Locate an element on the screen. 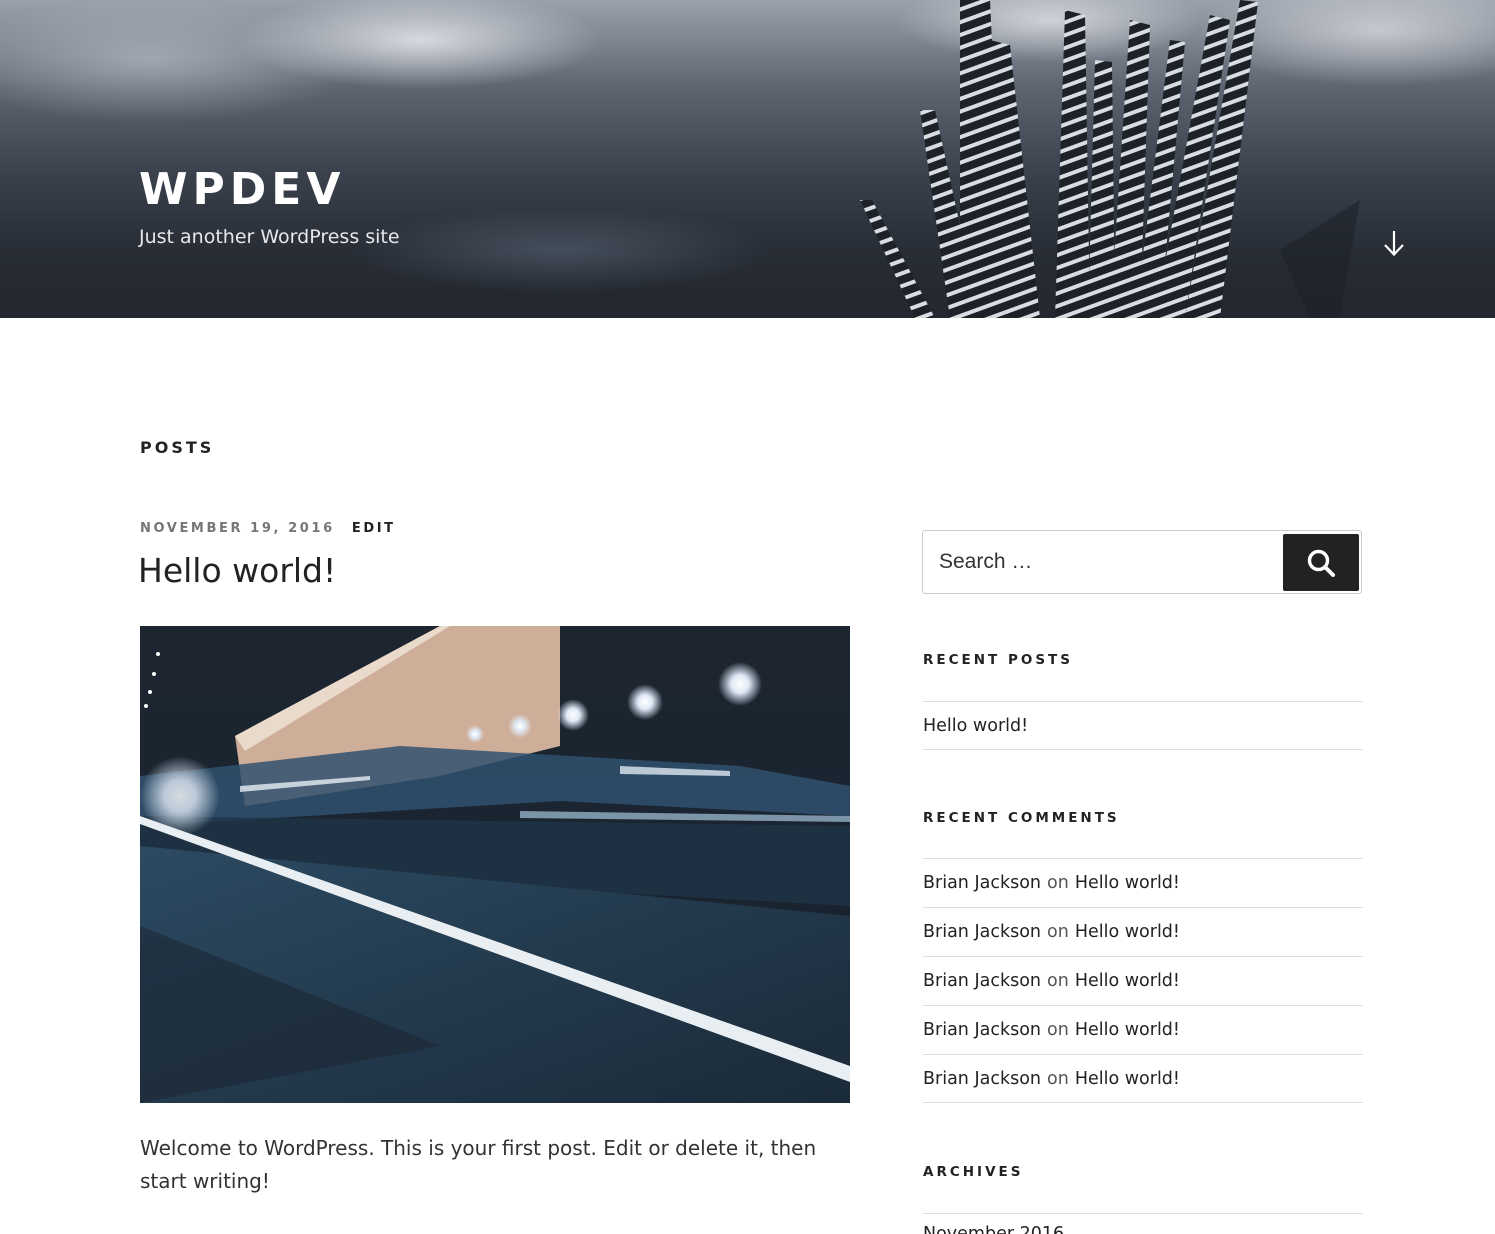 The width and height of the screenshot is (1495, 1234). site-tagline: Just another WordPress site is located at coordinates (269, 237).